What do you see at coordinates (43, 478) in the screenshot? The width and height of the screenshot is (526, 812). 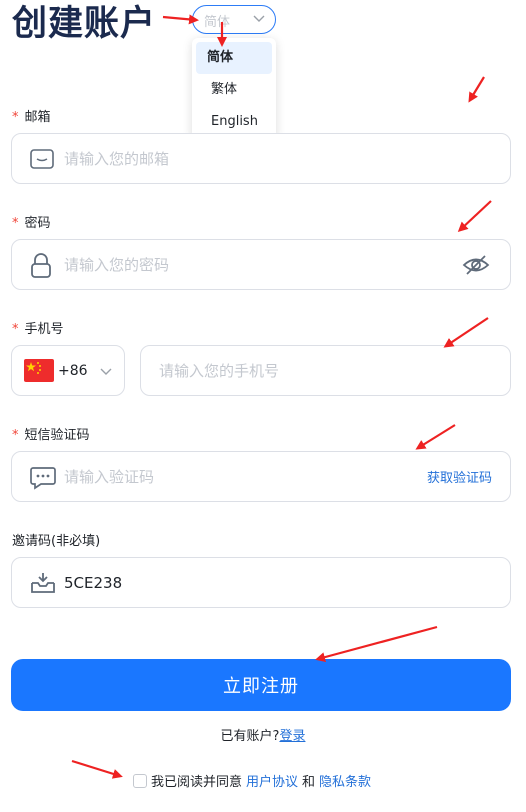 I see `chat-icon` at bounding box center [43, 478].